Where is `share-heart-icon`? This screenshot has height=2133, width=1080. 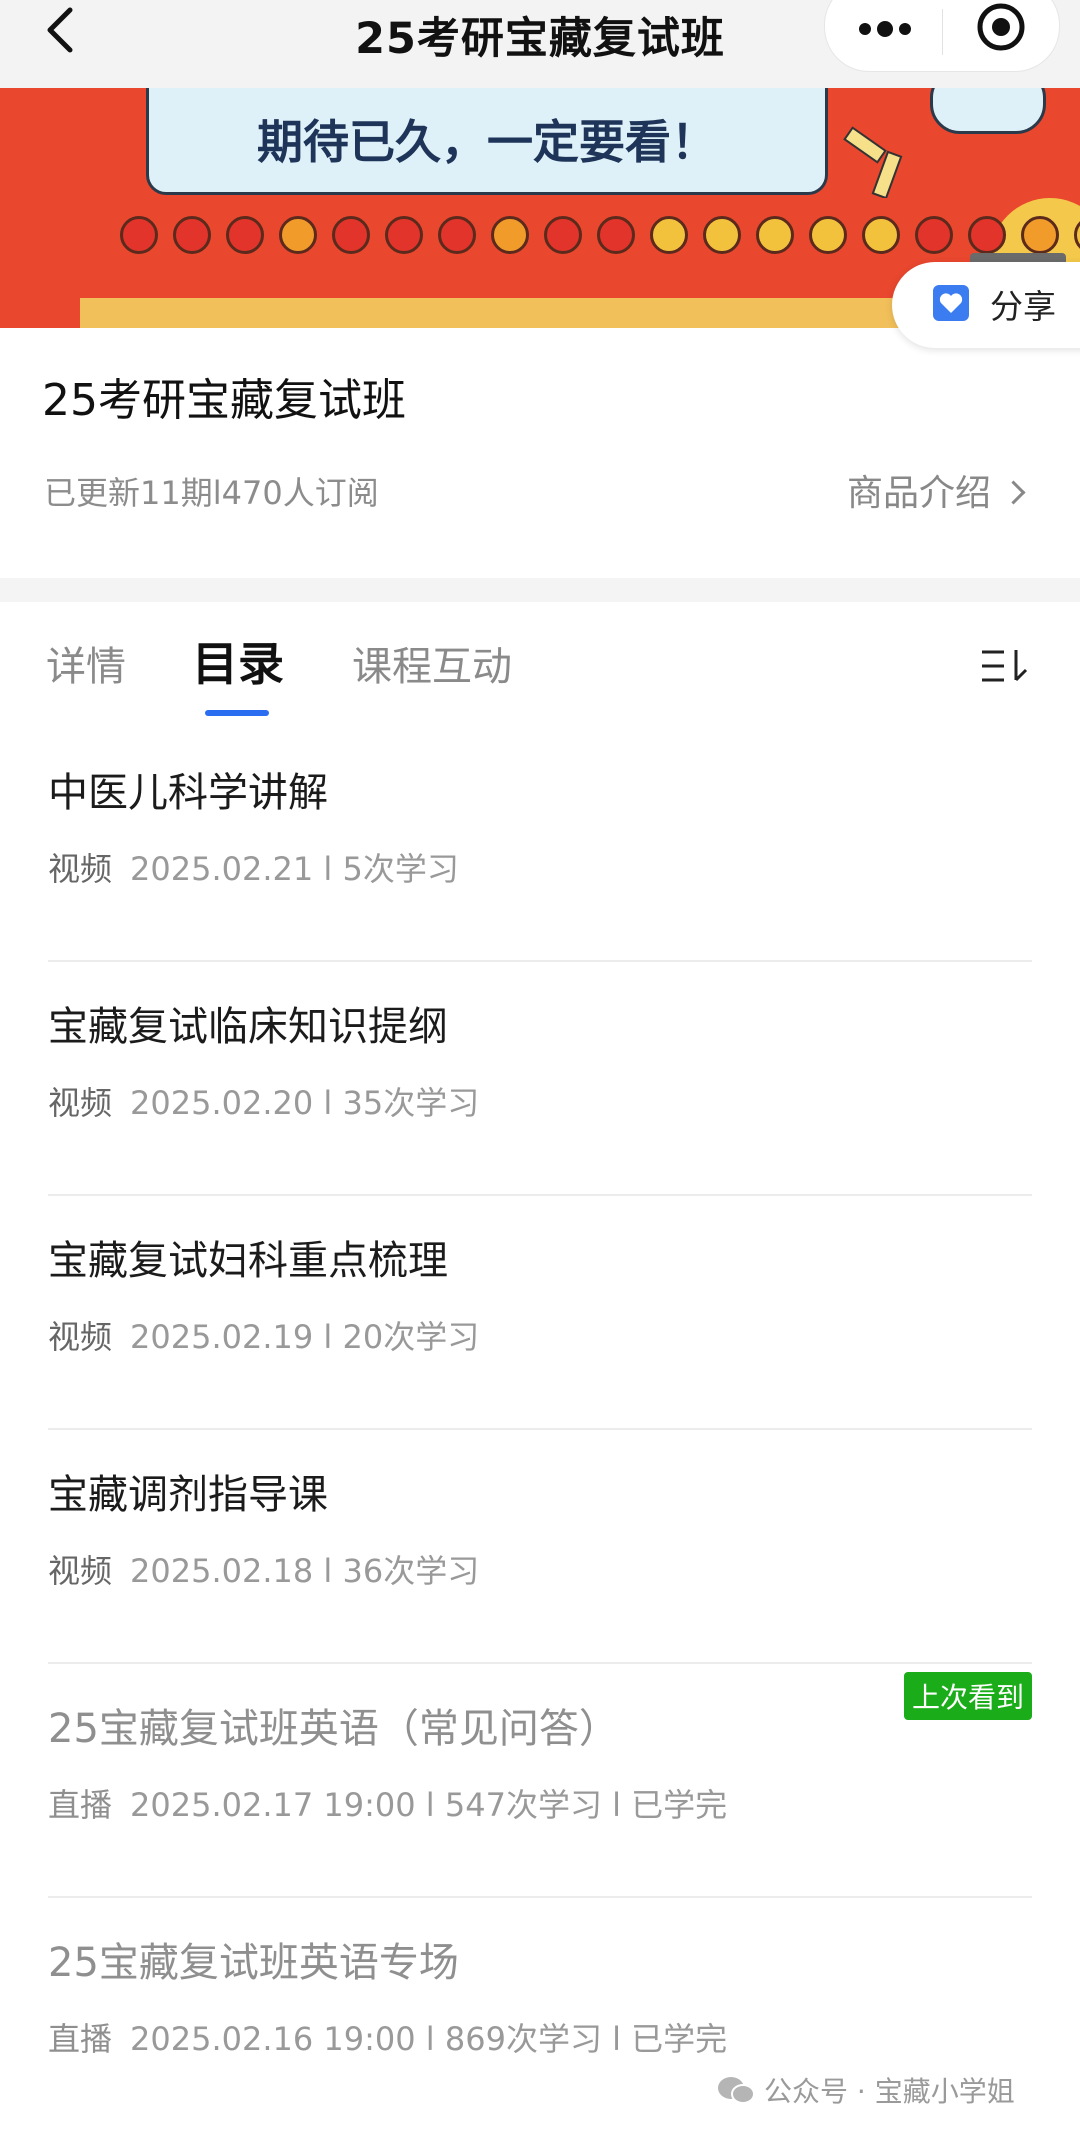 share-heart-icon is located at coordinates (951, 303).